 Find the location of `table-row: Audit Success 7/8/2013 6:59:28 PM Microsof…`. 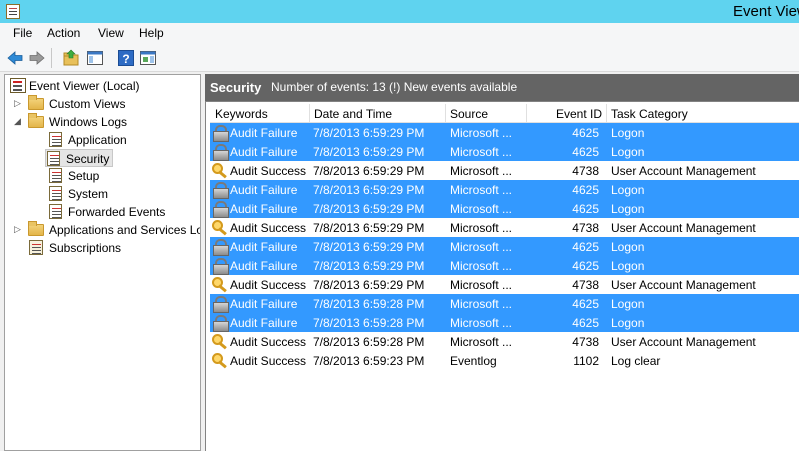

table-row: Audit Success 7/8/2013 6:59:28 PM Microsof… is located at coordinates (504, 341).